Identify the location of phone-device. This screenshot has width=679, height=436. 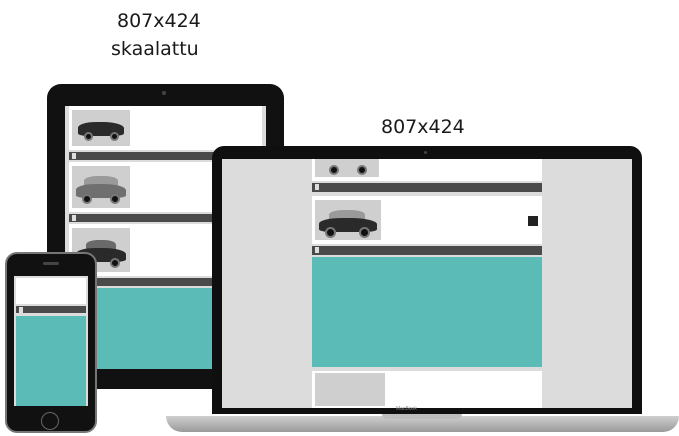
(51, 342).